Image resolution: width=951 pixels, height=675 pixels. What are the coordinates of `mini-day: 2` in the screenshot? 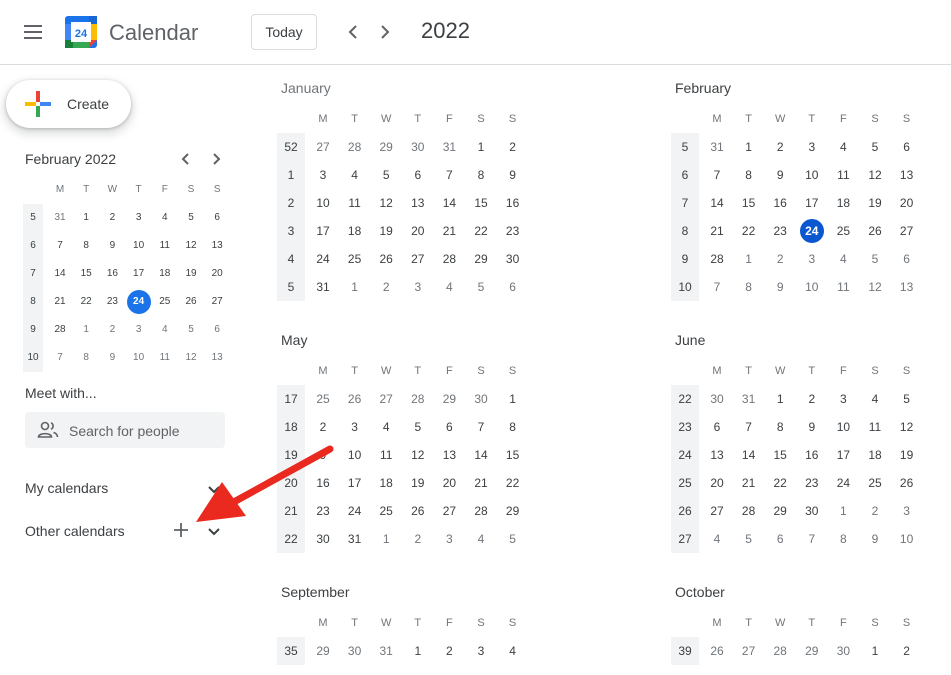 It's located at (112, 330).